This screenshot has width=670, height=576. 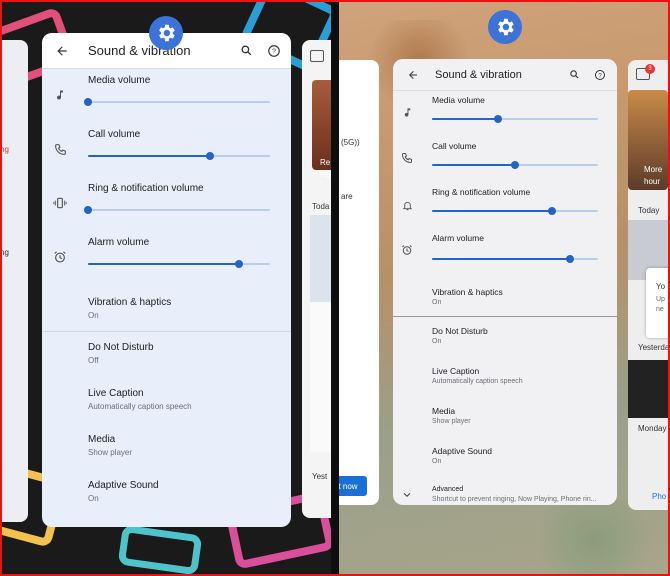 I want to click on media-volume-label: Media volume, so click(x=458, y=100).